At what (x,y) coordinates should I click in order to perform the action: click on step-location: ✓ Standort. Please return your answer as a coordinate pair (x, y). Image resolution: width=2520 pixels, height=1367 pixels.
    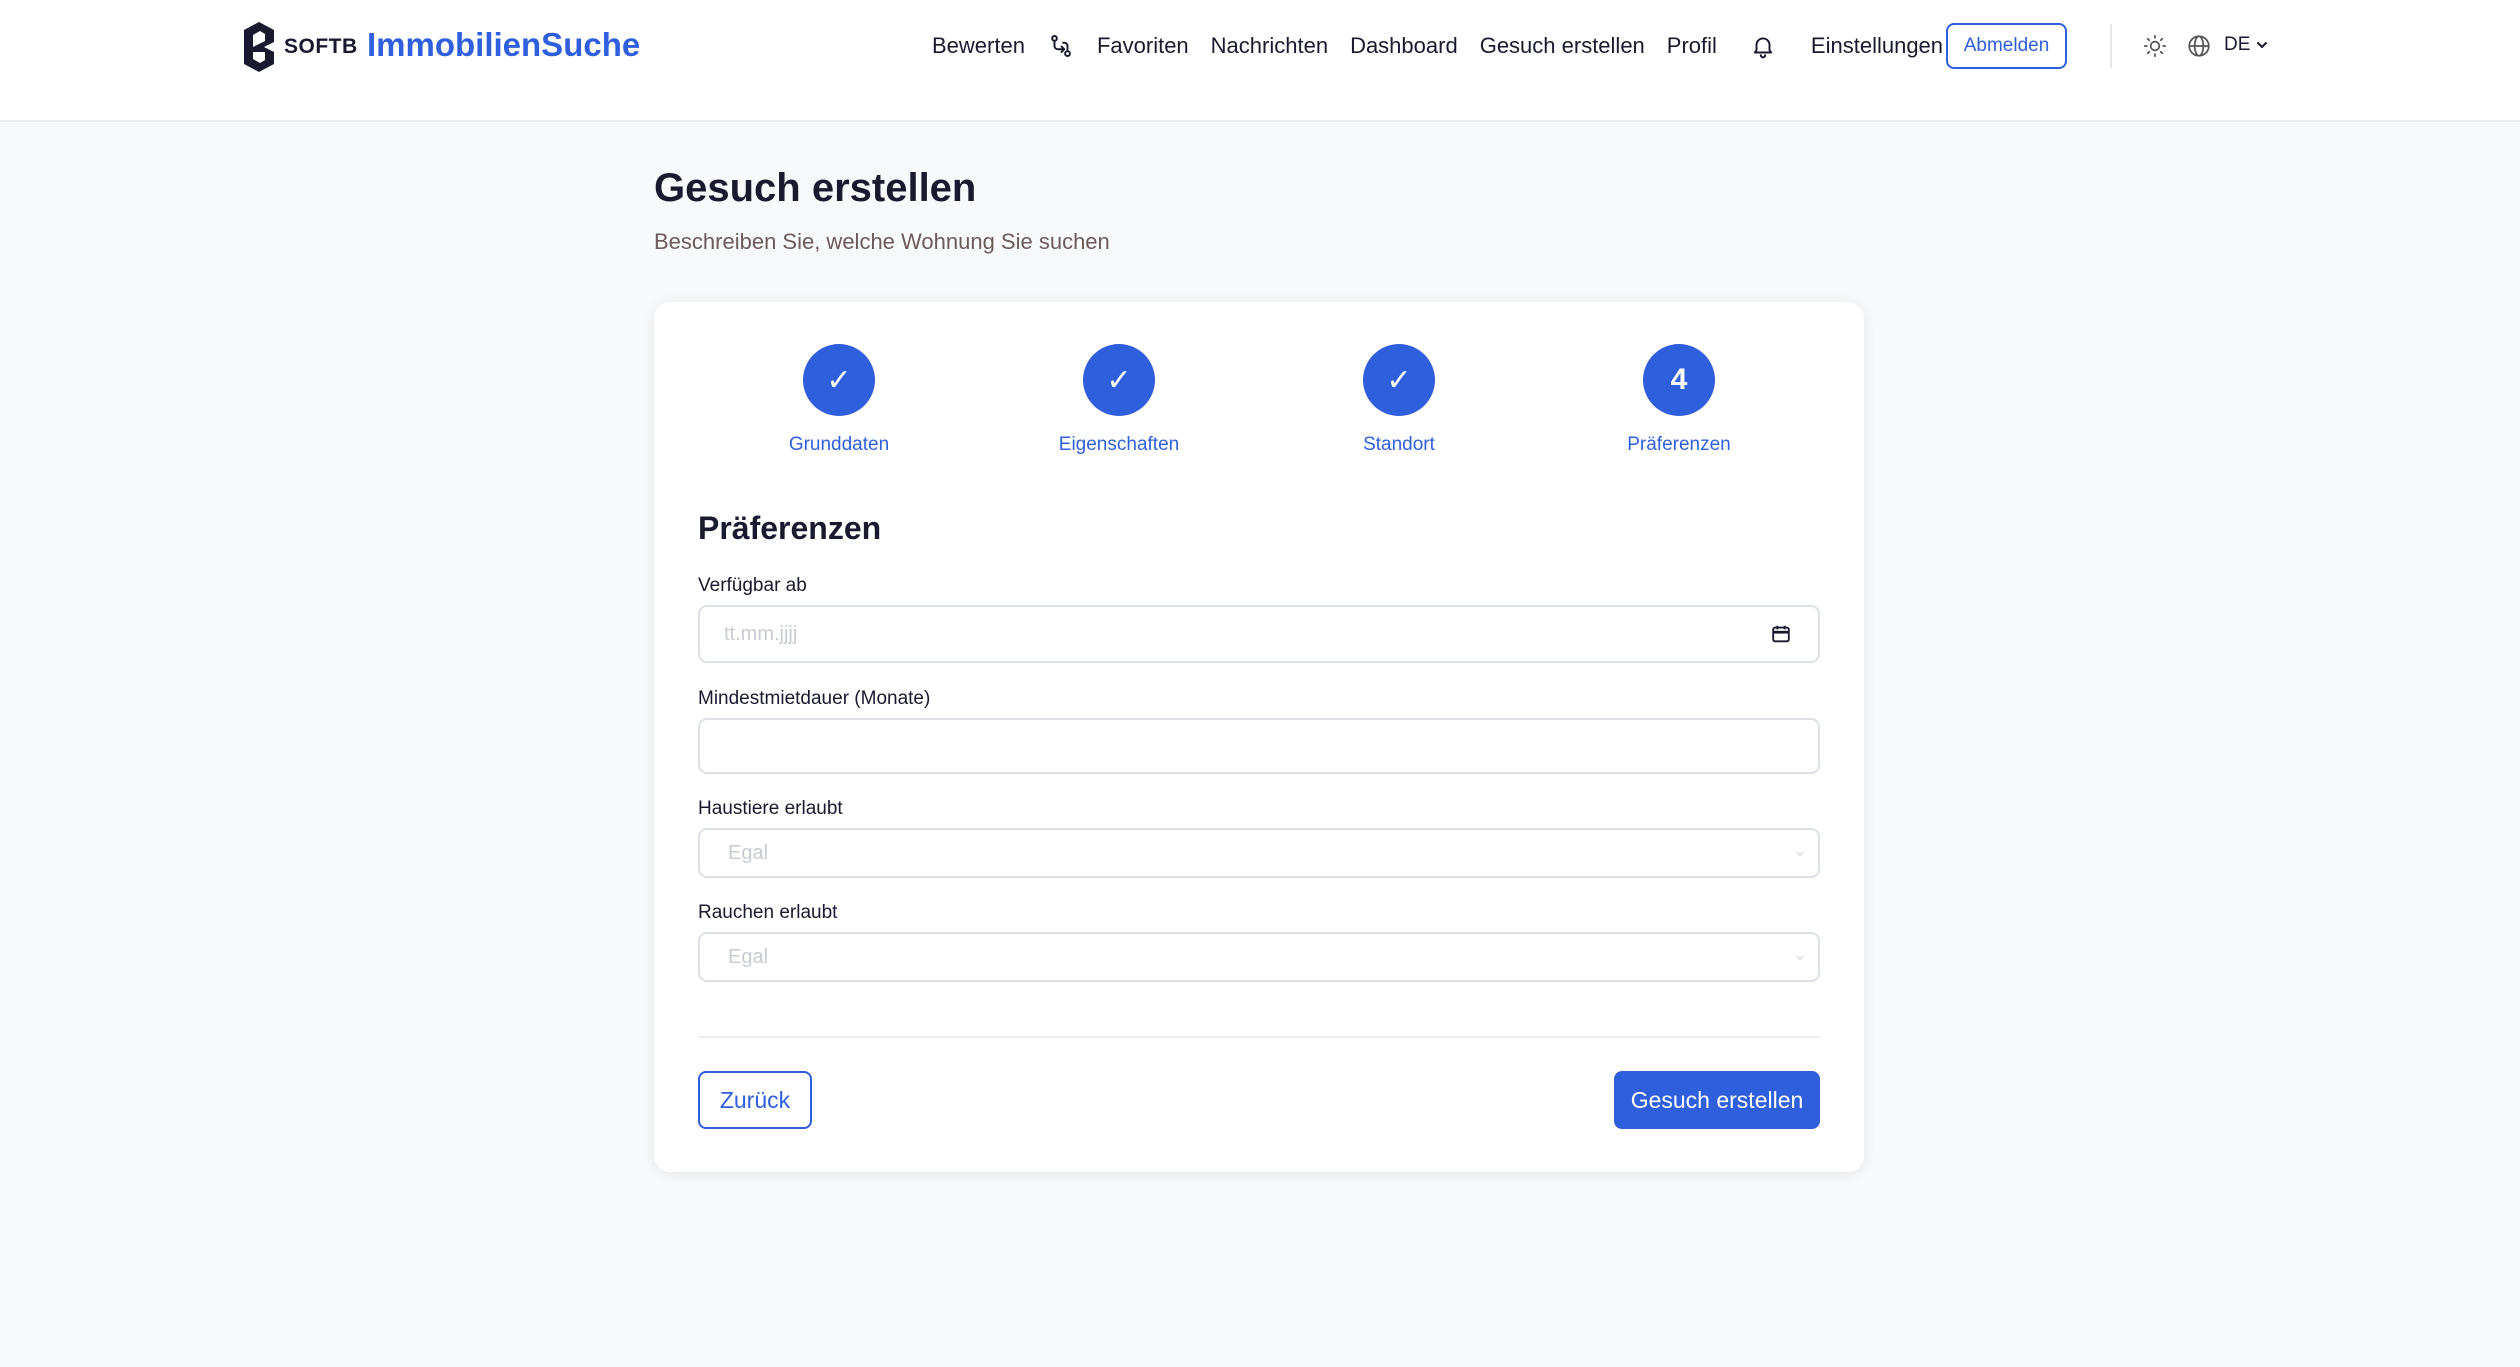
    Looking at the image, I should click on (1399, 400).